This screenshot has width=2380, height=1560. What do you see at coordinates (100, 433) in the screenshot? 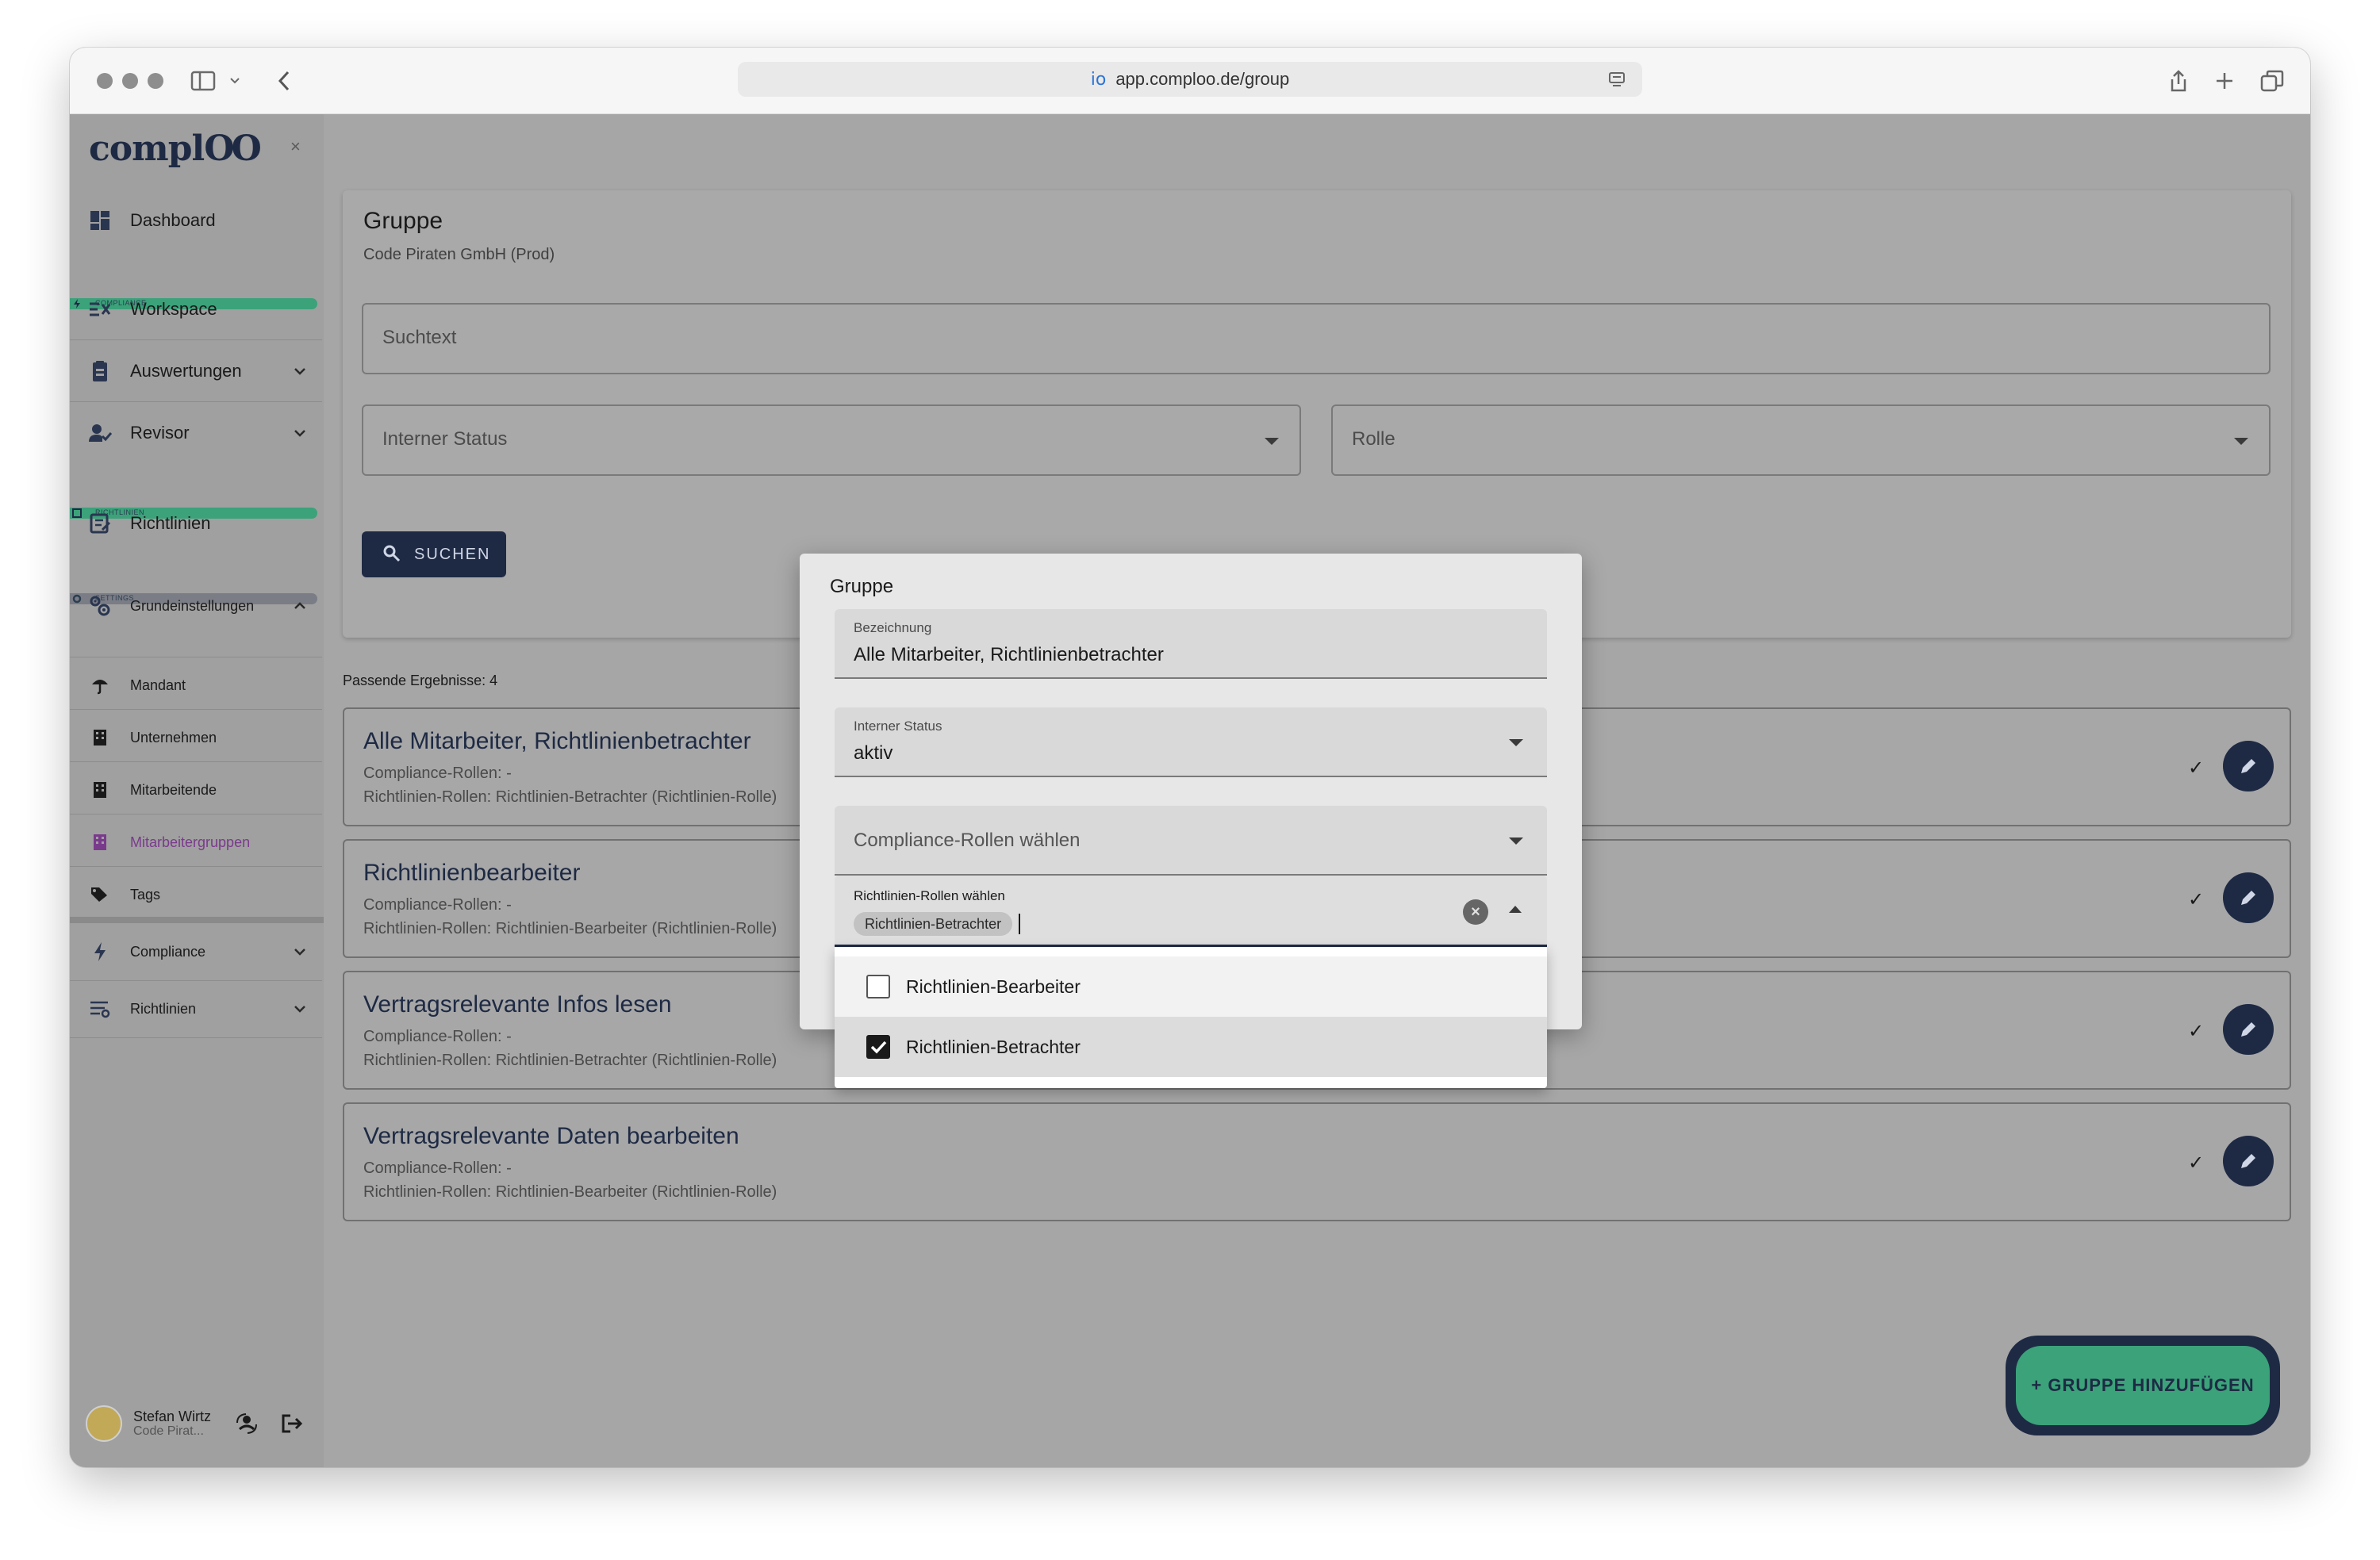
I see `person-check-icon` at bounding box center [100, 433].